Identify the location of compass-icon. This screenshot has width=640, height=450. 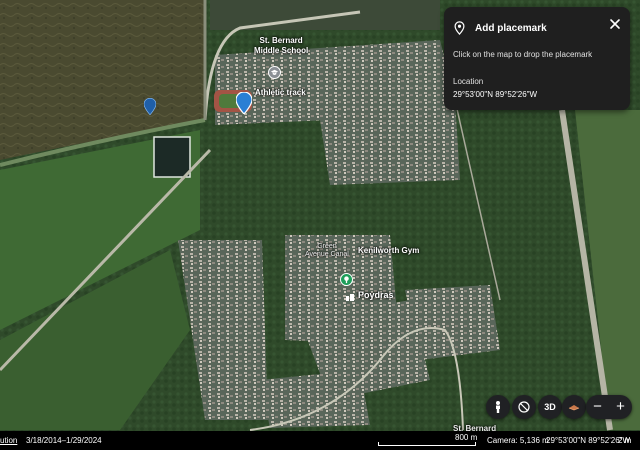
(524, 407).